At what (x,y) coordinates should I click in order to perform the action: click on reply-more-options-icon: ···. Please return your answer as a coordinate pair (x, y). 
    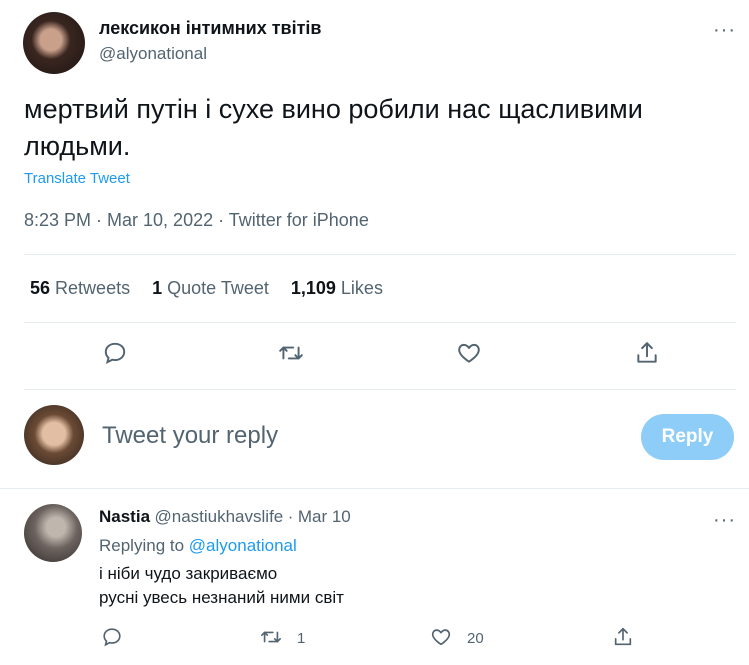
    Looking at the image, I should click on (724, 520).